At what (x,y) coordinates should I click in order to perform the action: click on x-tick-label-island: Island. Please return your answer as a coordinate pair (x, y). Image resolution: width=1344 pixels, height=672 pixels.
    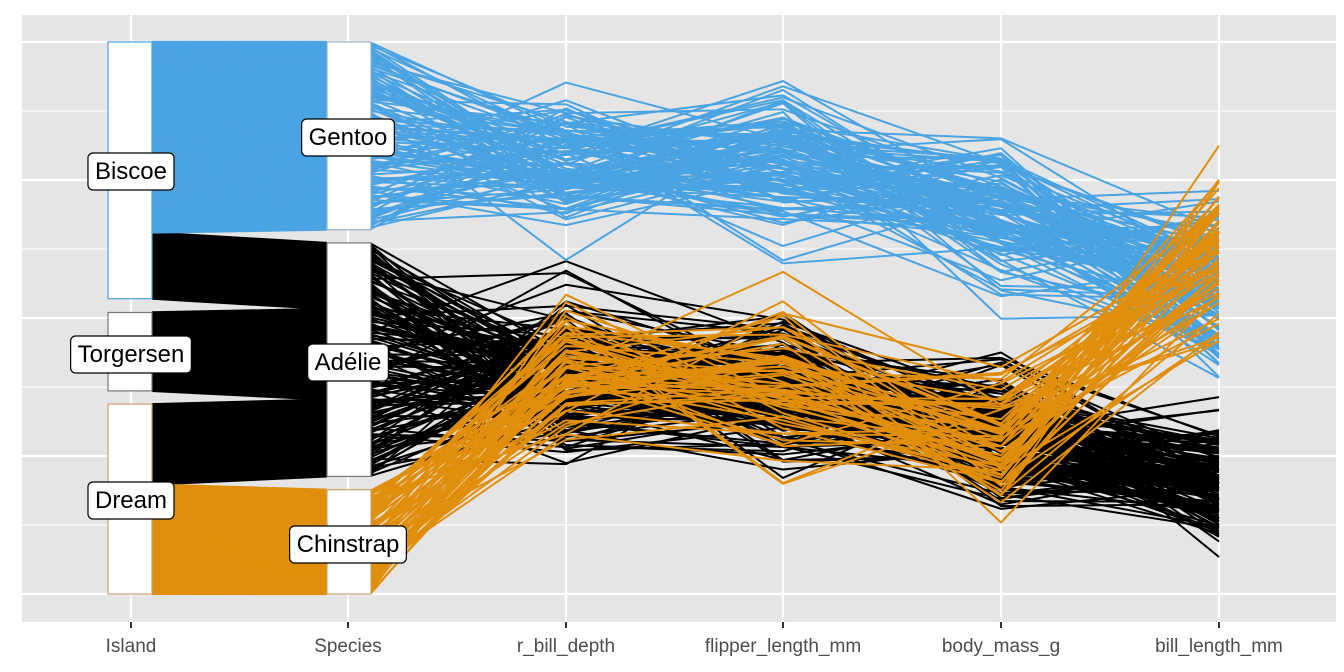
    Looking at the image, I should click on (131, 646).